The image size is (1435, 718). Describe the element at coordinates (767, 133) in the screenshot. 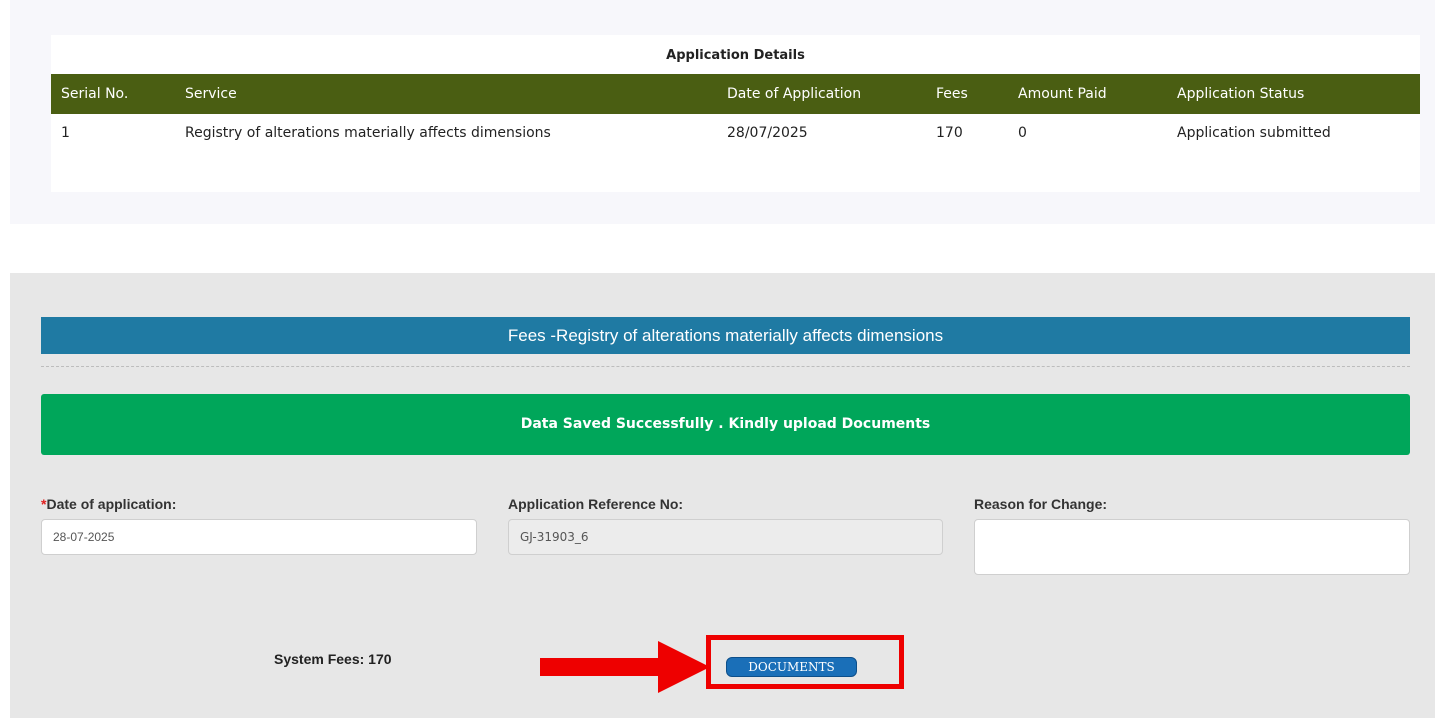

I see `cell-date: 28/07/2025` at that location.